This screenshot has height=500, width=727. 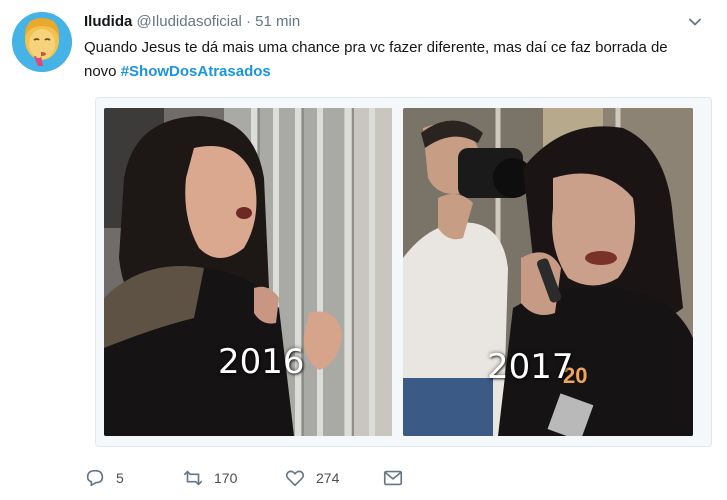 What do you see at coordinates (209, 478) in the screenshot?
I see `retweet-button: 170` at bounding box center [209, 478].